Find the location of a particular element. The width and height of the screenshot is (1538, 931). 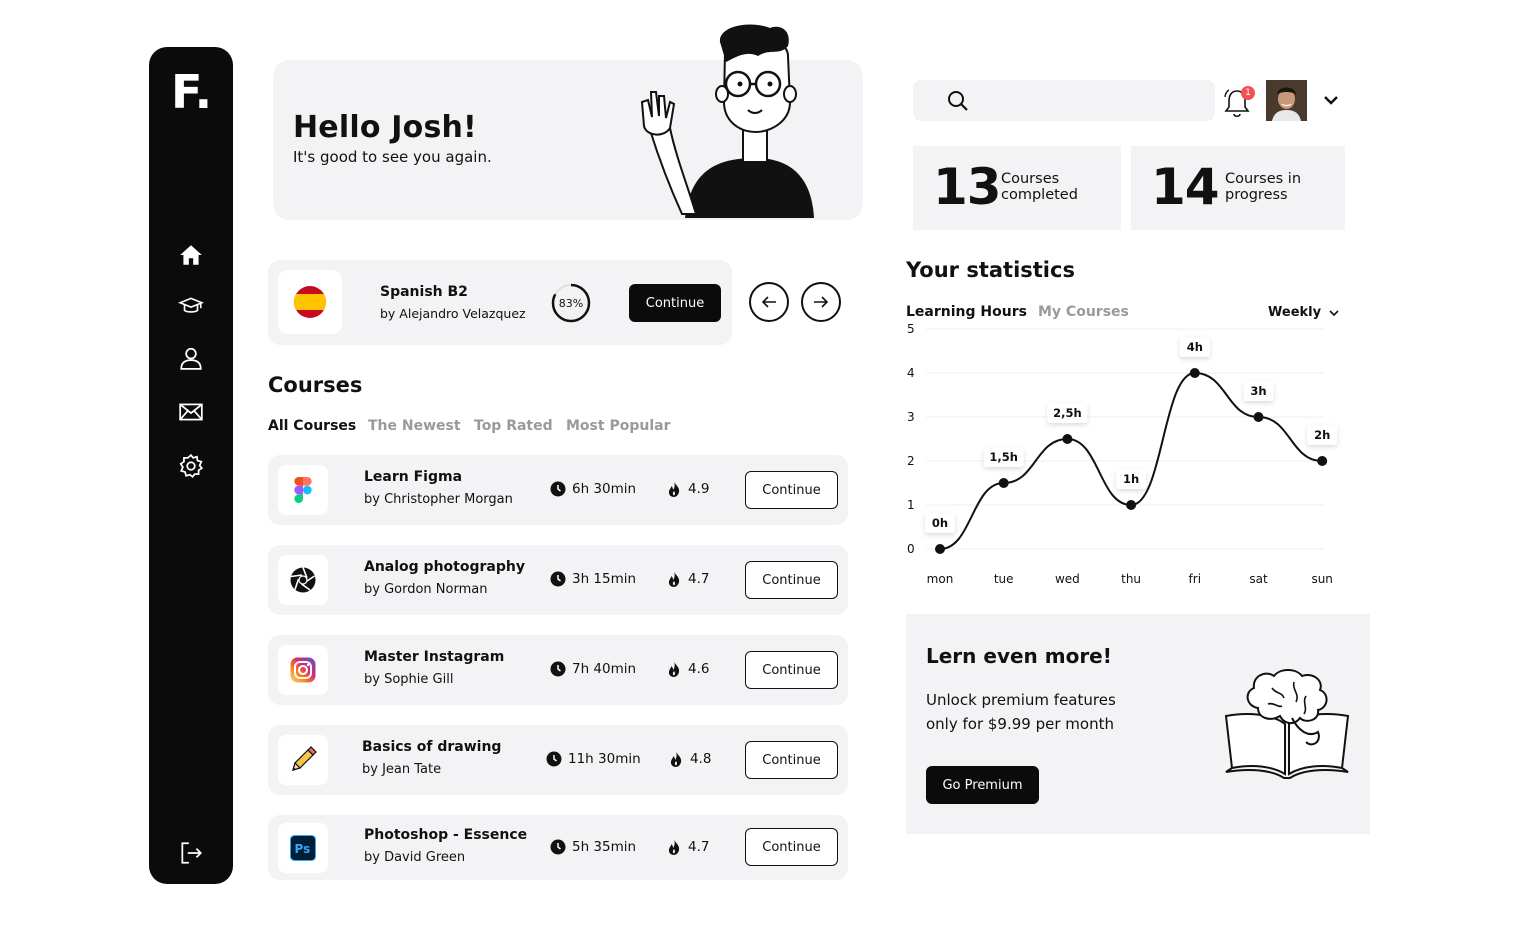

course-time-text: 5h 35min is located at coordinates (604, 847).